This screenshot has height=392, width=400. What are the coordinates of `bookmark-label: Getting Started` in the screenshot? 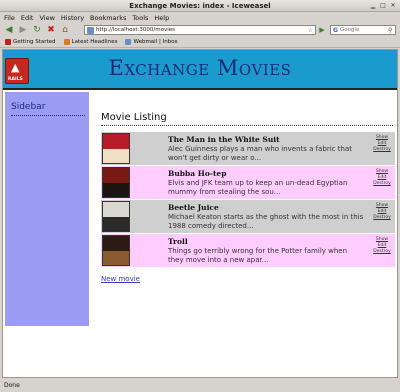 It's located at (34, 42).